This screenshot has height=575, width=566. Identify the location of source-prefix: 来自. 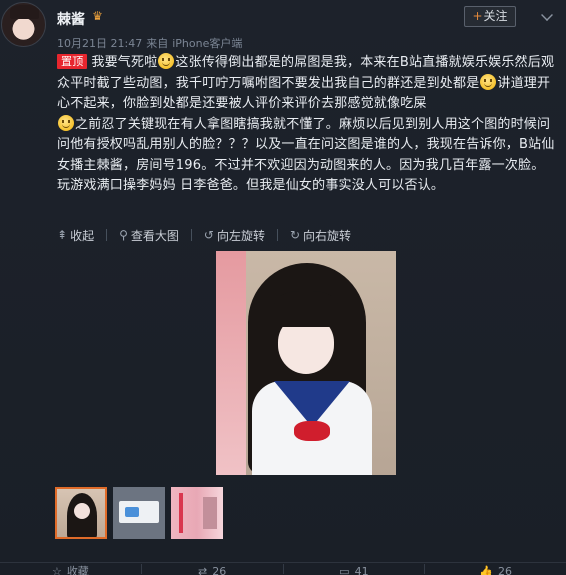
(157, 43).